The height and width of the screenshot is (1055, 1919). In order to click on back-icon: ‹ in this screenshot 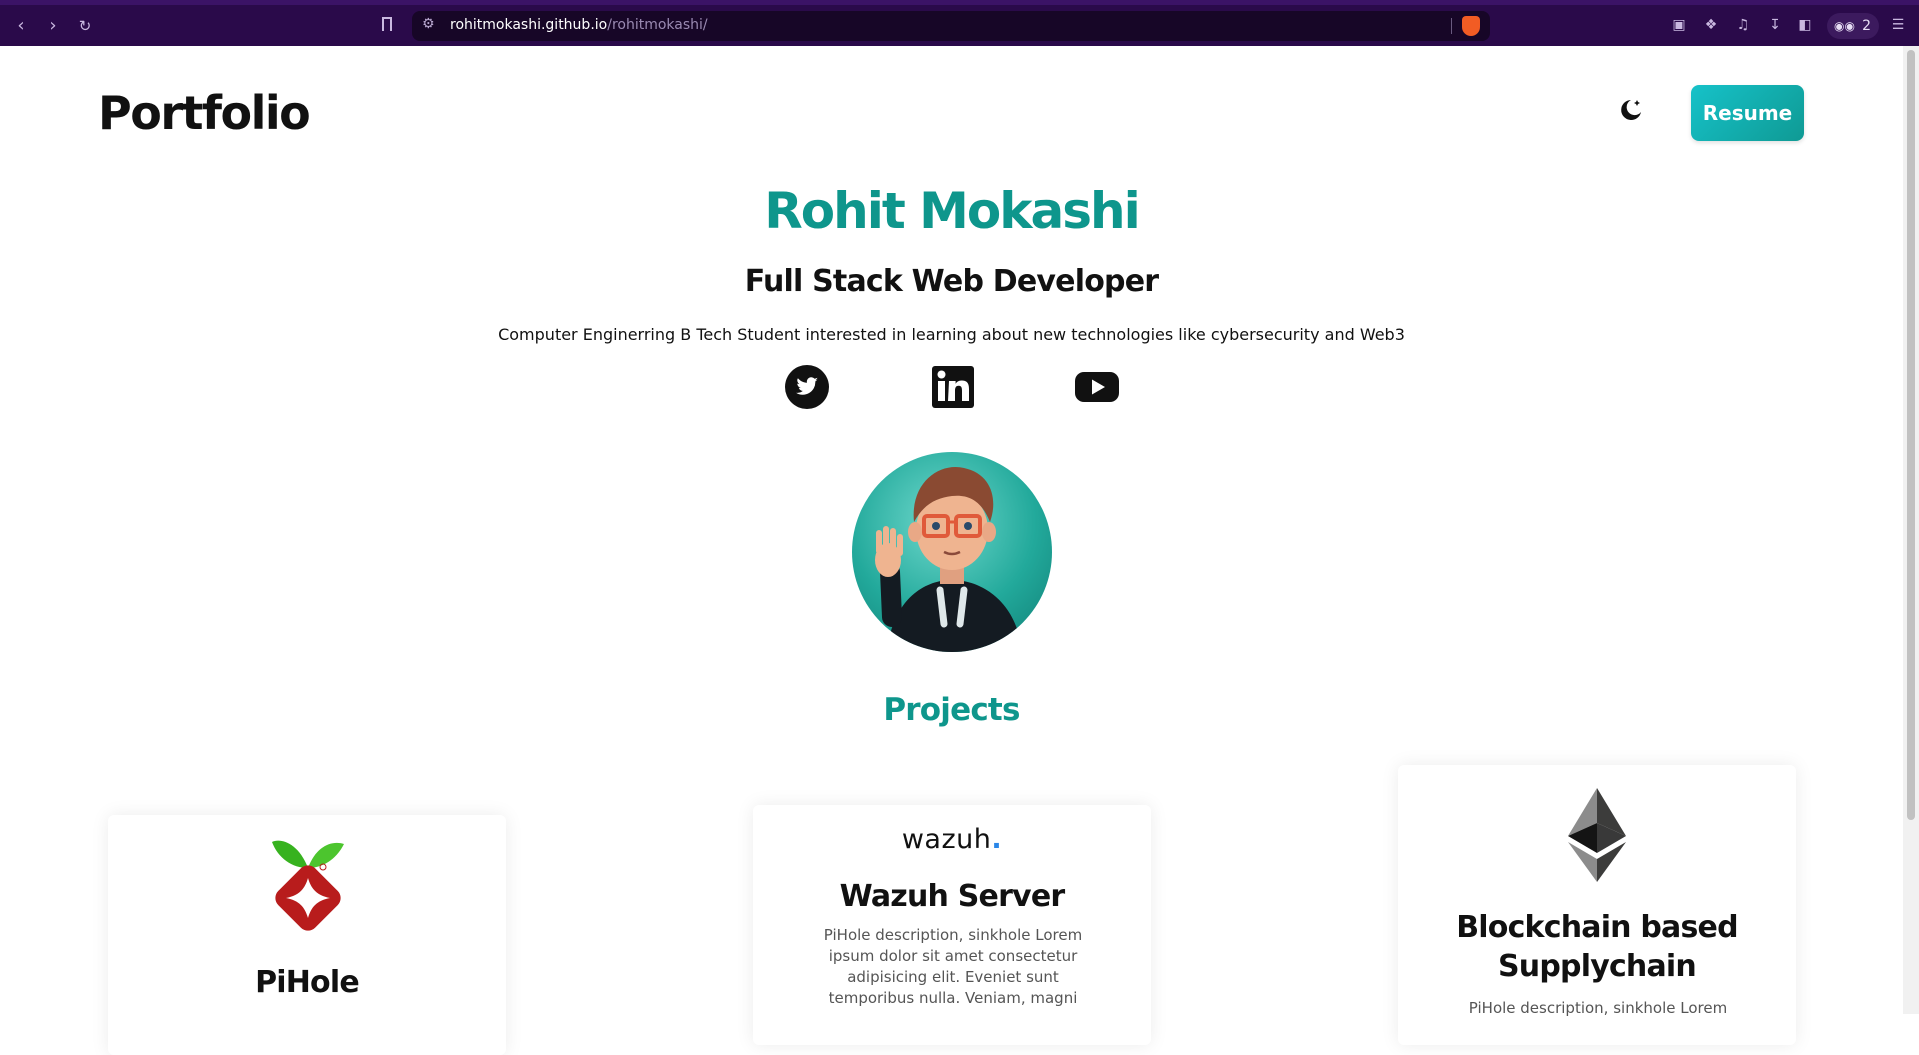, I will do `click(21, 26)`.